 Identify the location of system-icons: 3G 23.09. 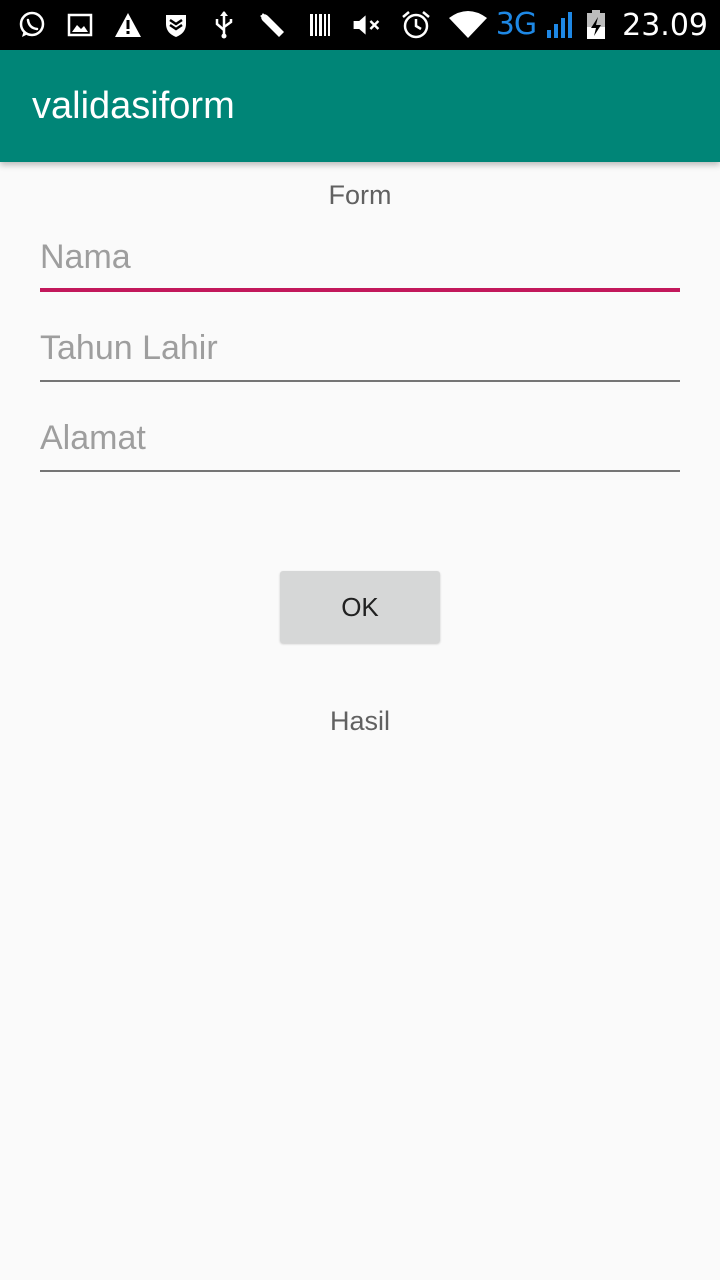
(578, 25).